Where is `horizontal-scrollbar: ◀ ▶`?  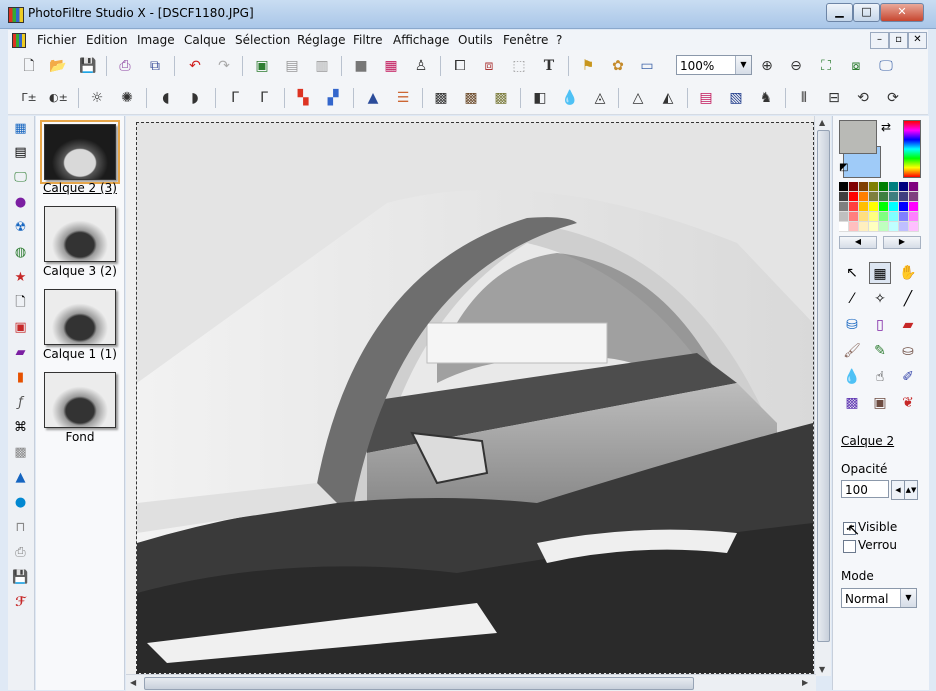
horizontal-scrollbar: ◀ ▶ is located at coordinates (471, 682).